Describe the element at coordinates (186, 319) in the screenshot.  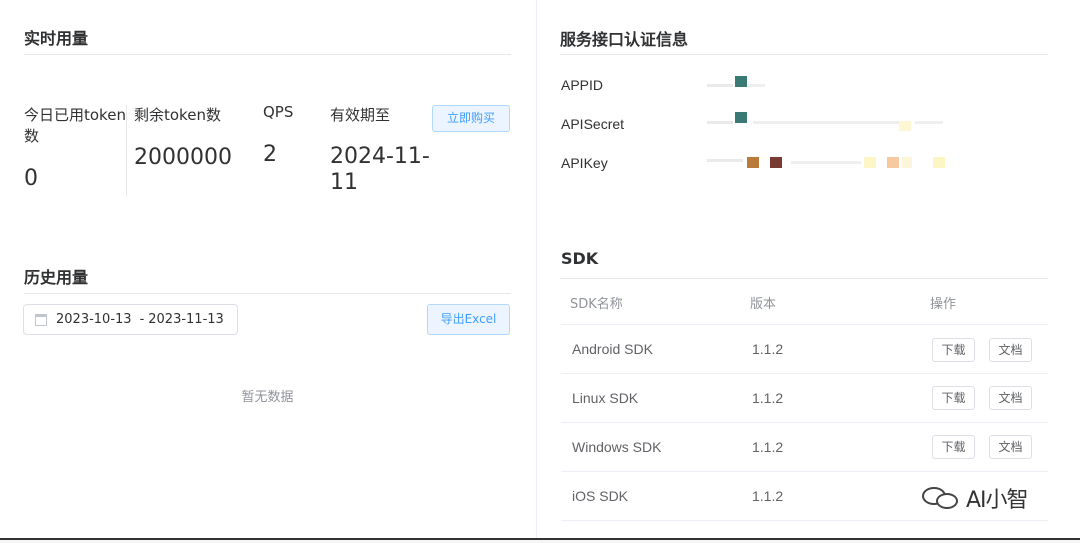
I see `date-end: 2023-11-13` at that location.